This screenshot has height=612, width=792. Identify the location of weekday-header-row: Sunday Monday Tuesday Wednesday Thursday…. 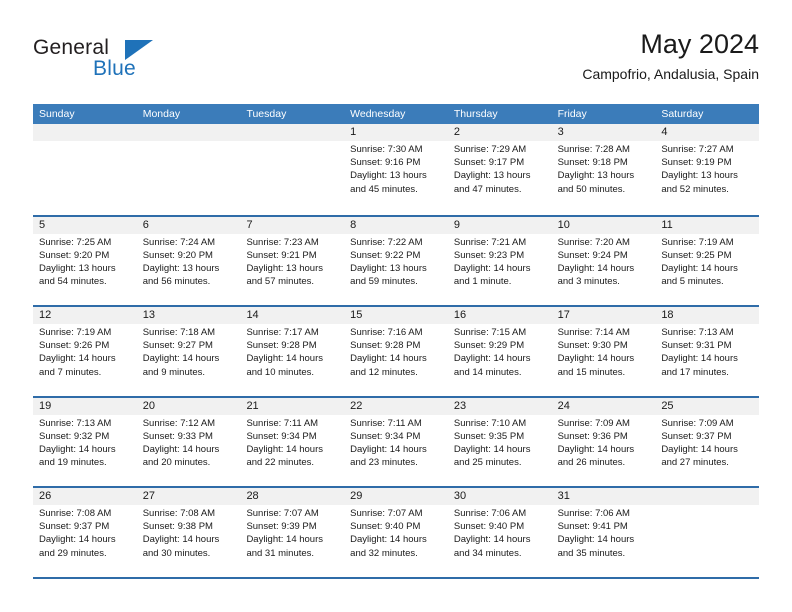
(396, 114).